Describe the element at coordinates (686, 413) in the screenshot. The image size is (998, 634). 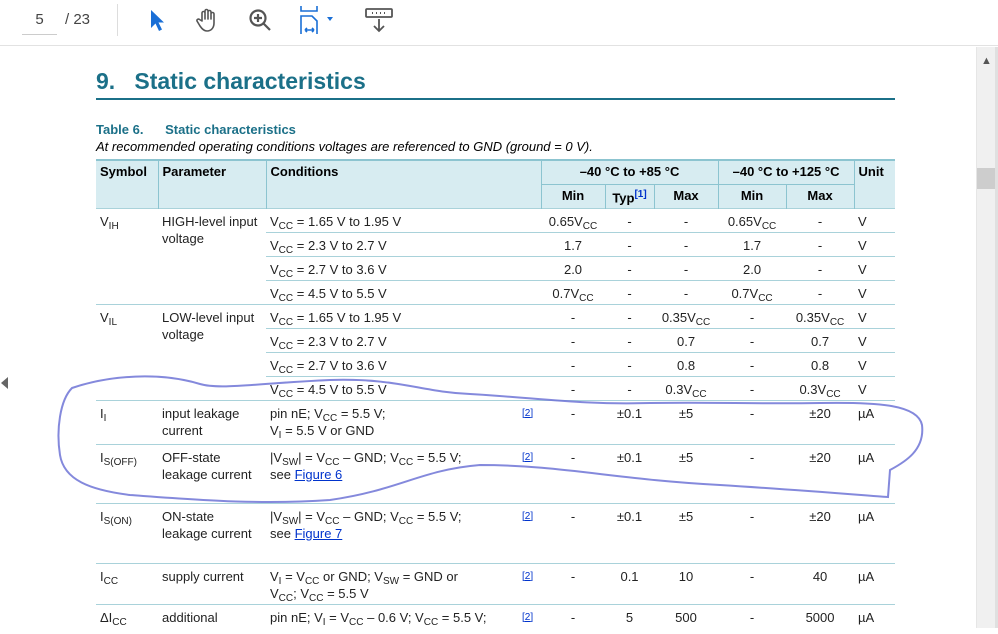
I see `cell-text: ±5` at that location.